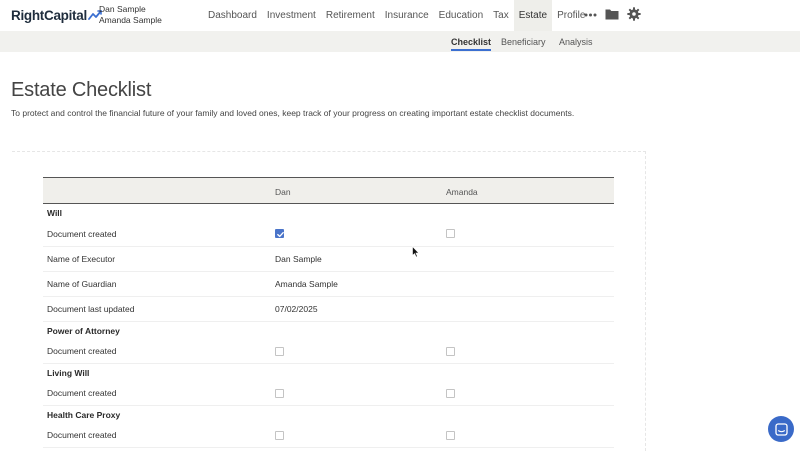  Describe the element at coordinates (91, 309) in the screenshot. I see `row-label: Document last updated` at that location.